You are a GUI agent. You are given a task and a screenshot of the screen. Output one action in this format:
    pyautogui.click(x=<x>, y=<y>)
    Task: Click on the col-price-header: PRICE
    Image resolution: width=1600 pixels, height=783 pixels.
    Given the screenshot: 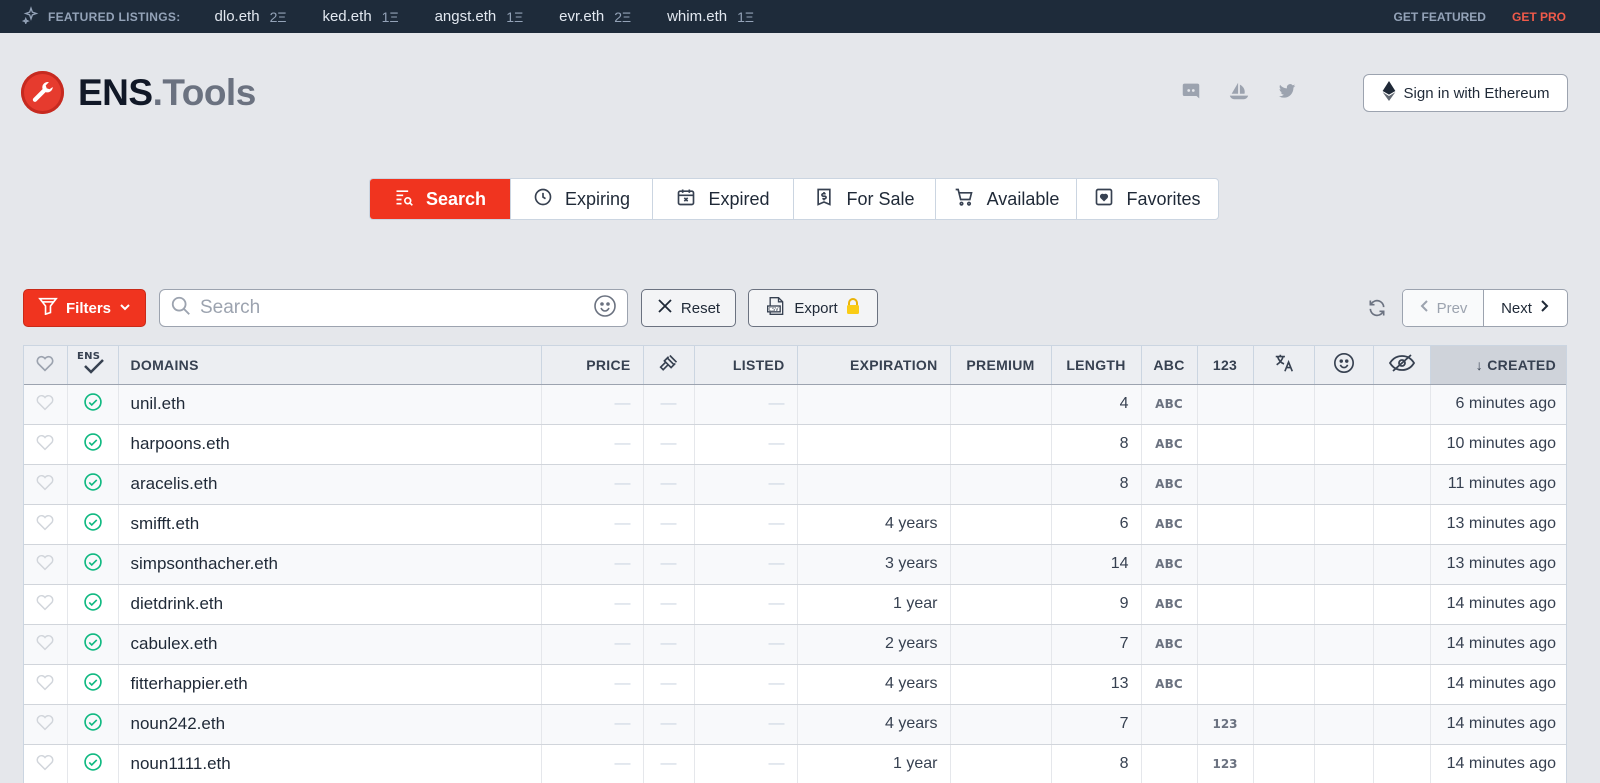 What is the action you would take?
    pyautogui.click(x=592, y=365)
    